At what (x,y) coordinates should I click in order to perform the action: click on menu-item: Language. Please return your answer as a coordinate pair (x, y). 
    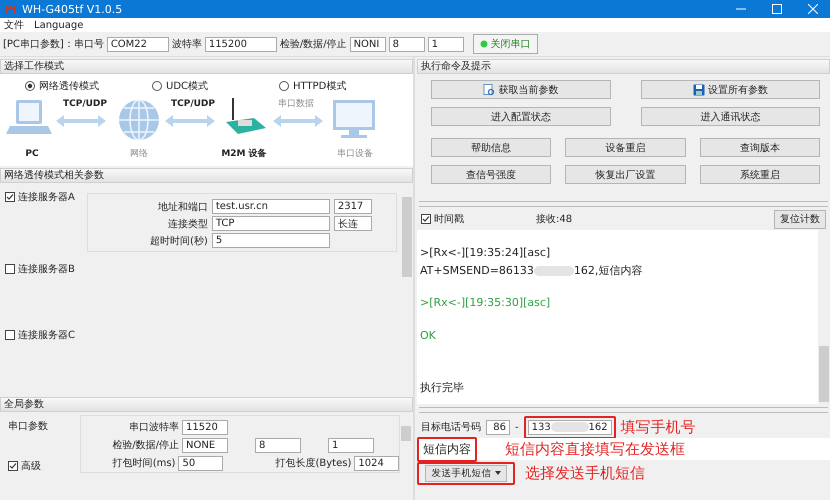
    Looking at the image, I should click on (59, 25).